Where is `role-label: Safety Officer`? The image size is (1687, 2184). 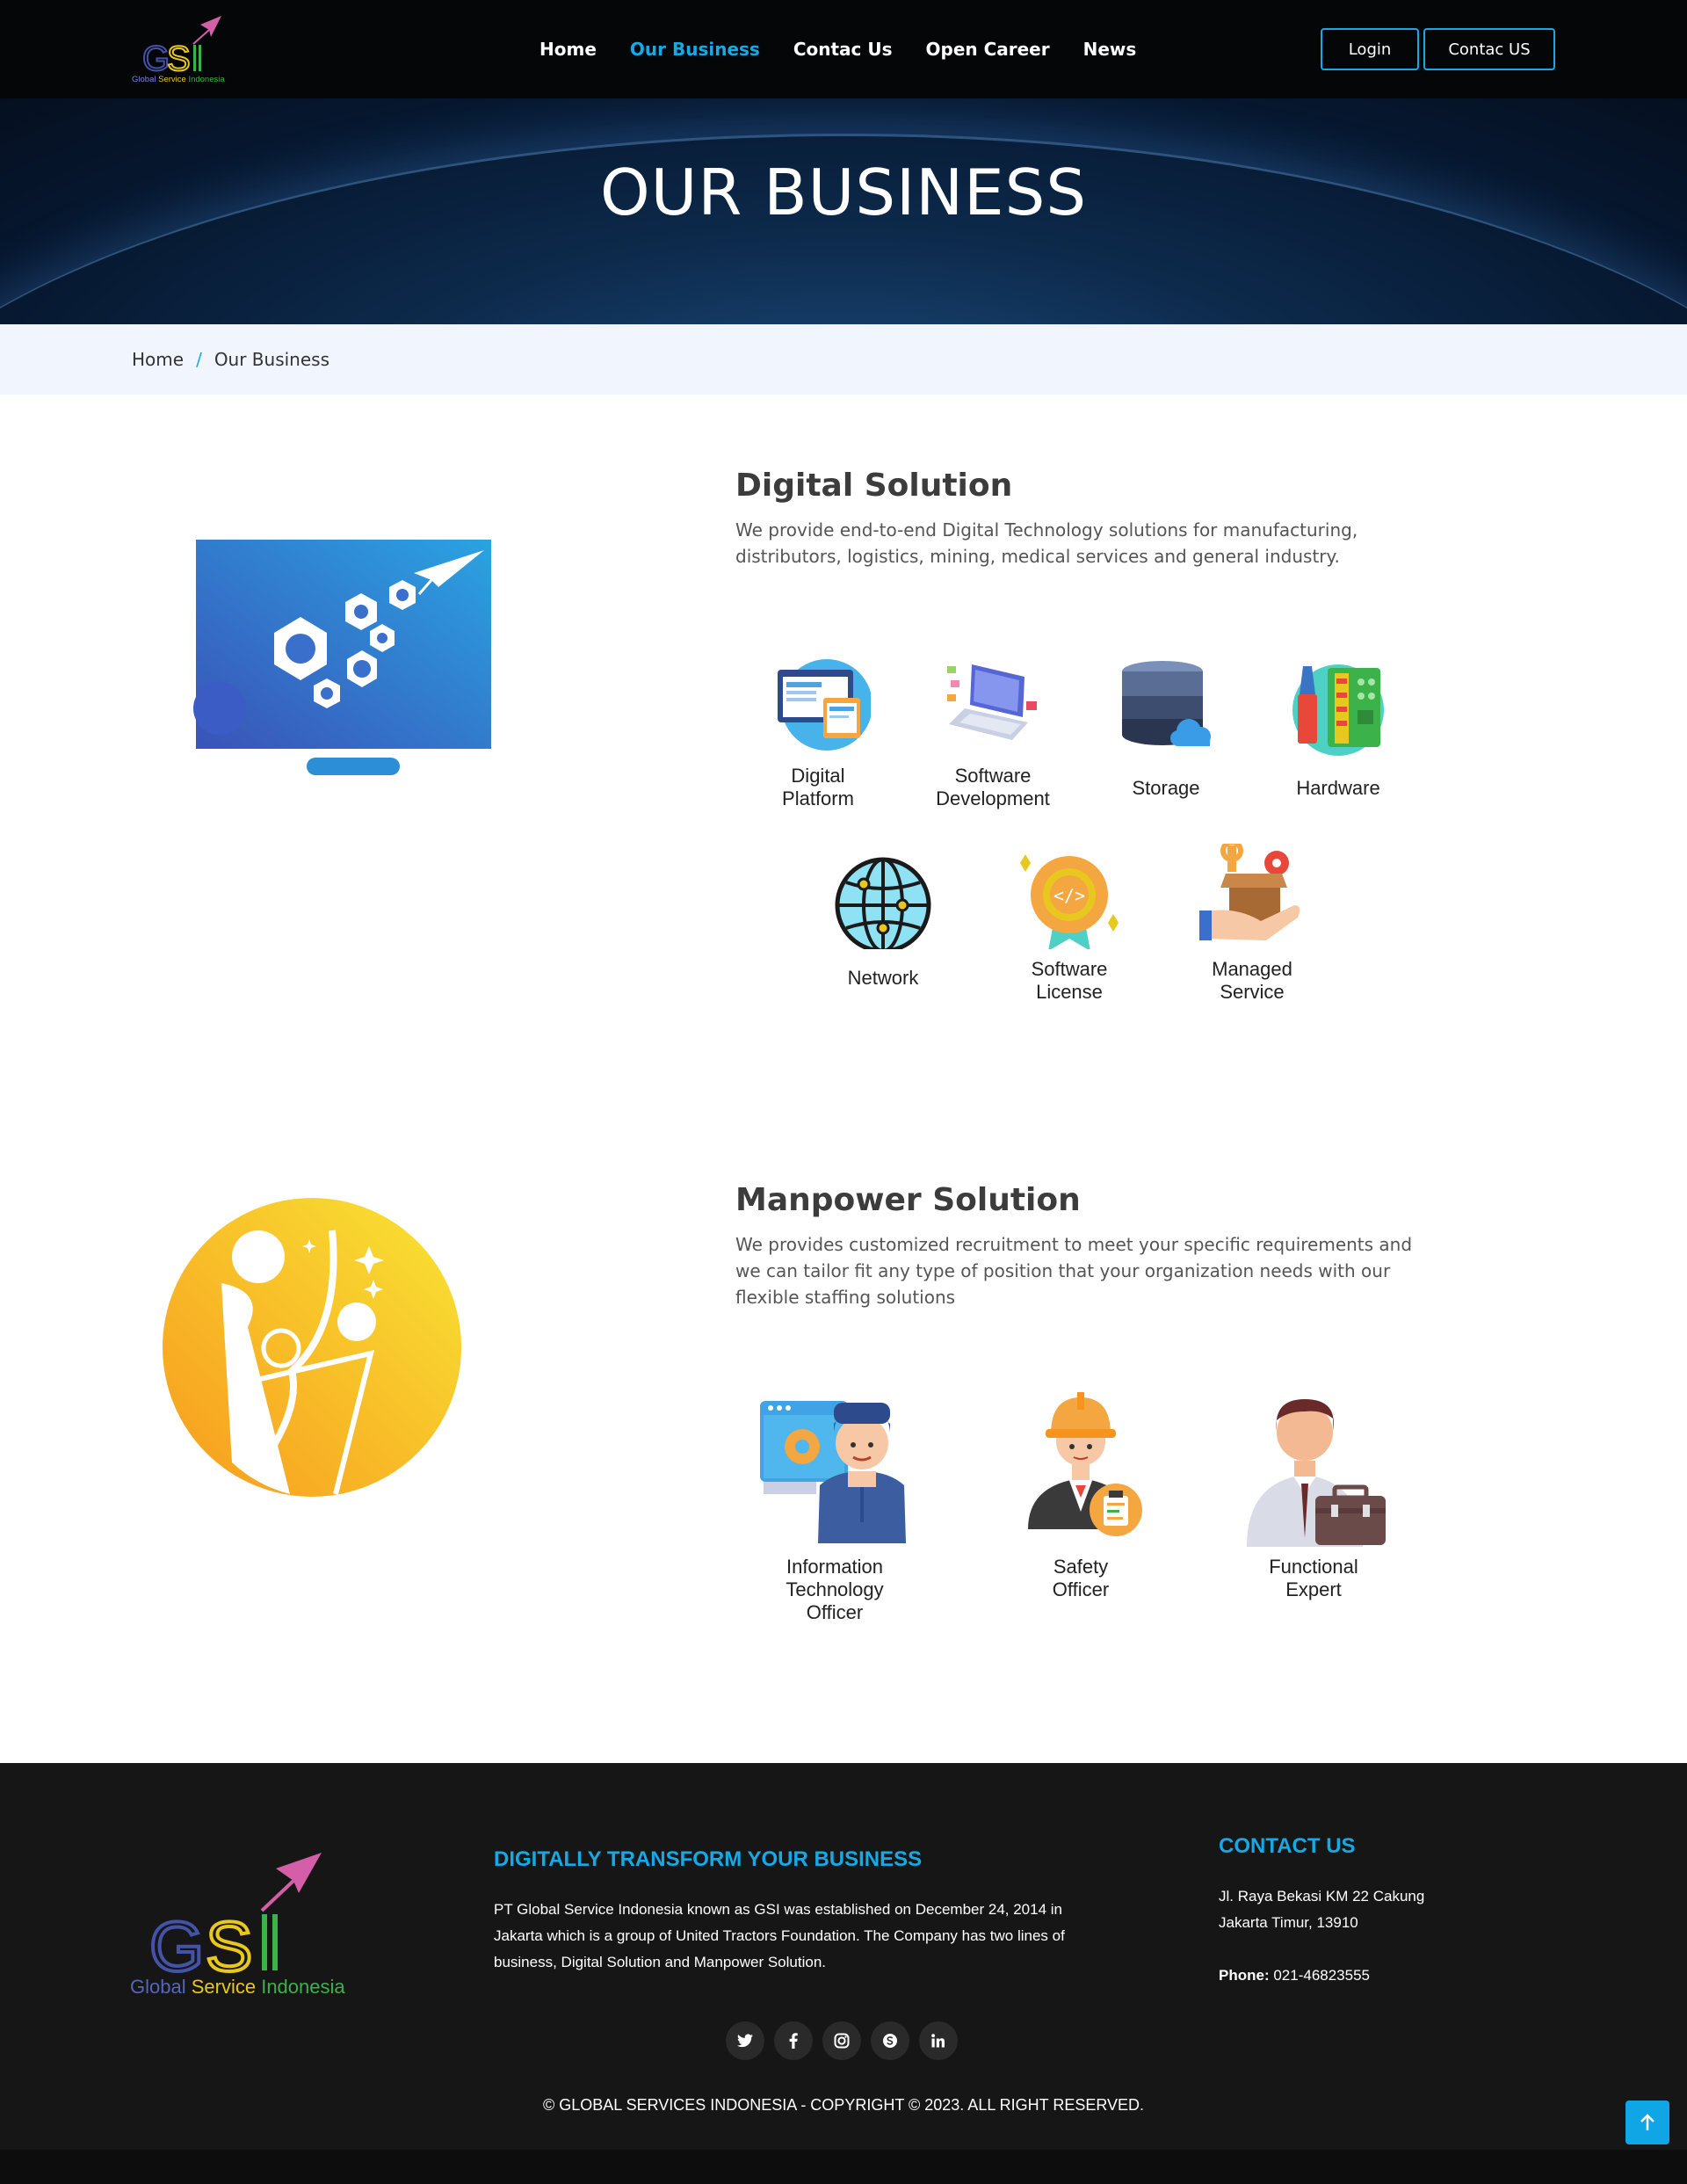
role-label: Safety Officer is located at coordinates (1081, 1578).